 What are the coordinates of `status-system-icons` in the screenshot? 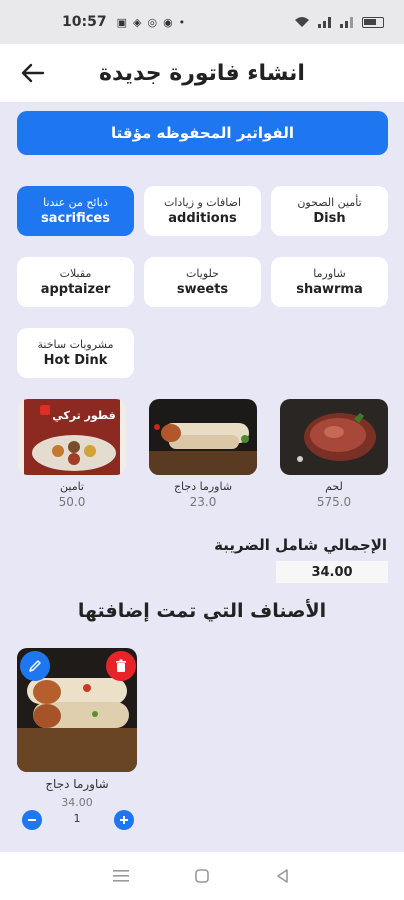 It's located at (339, 22).